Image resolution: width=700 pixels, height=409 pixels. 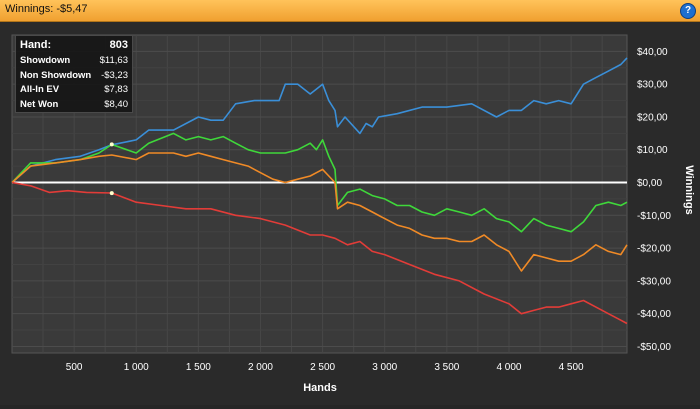 What do you see at coordinates (74, 61) in the screenshot?
I see `stat-row-showdown: Showdown $11,63` at bounding box center [74, 61].